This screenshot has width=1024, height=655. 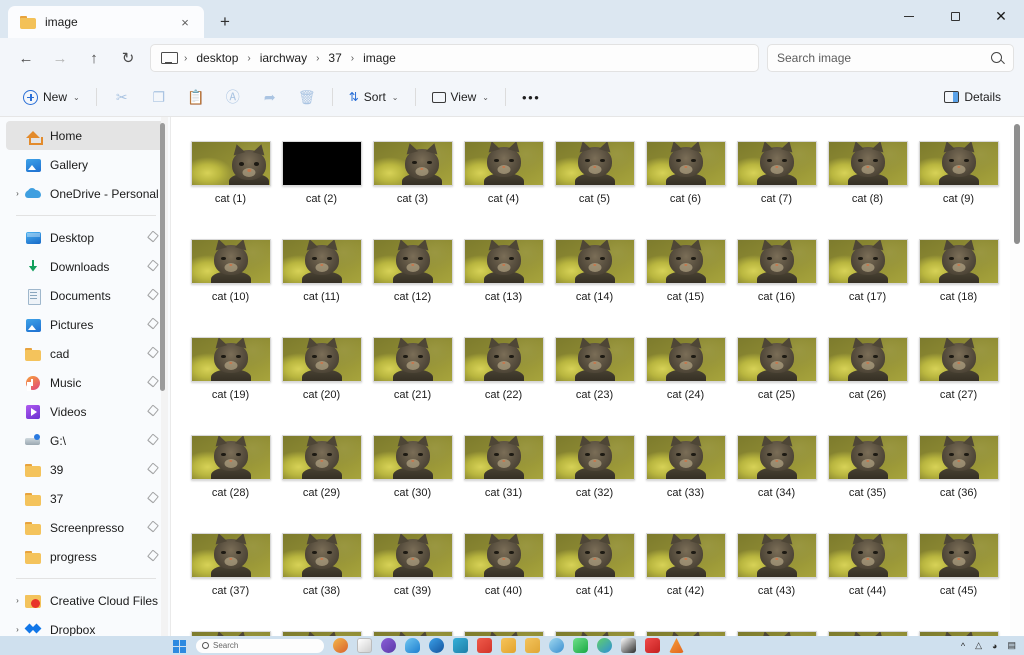 What do you see at coordinates (231, 582) in the screenshot?
I see `file-item: cat (37)` at bounding box center [231, 582].